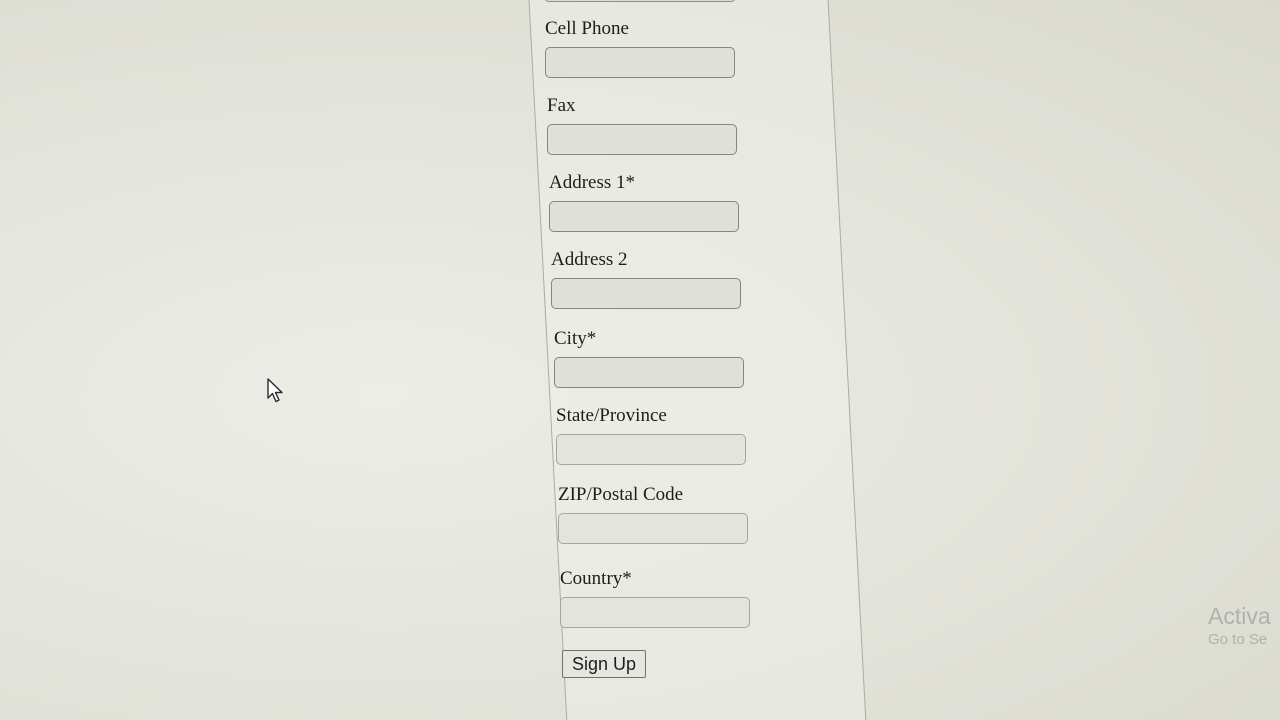 Image resolution: width=1280 pixels, height=720 pixels. What do you see at coordinates (621, 494) in the screenshot?
I see `zip-postal-code-label: ZIP/Postal Code` at bounding box center [621, 494].